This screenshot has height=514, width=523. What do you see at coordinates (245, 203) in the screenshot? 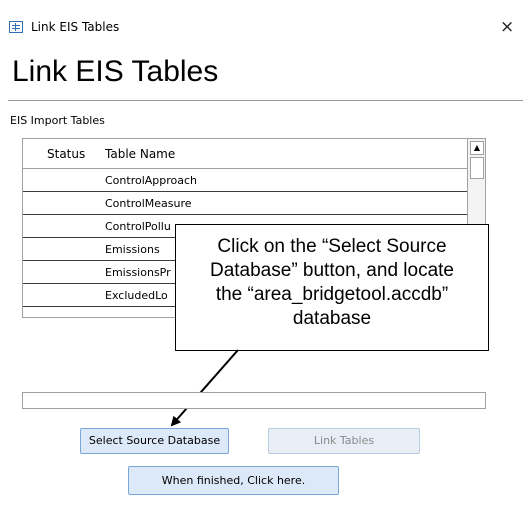
I see `table-row: ControlMeasure` at bounding box center [245, 203].